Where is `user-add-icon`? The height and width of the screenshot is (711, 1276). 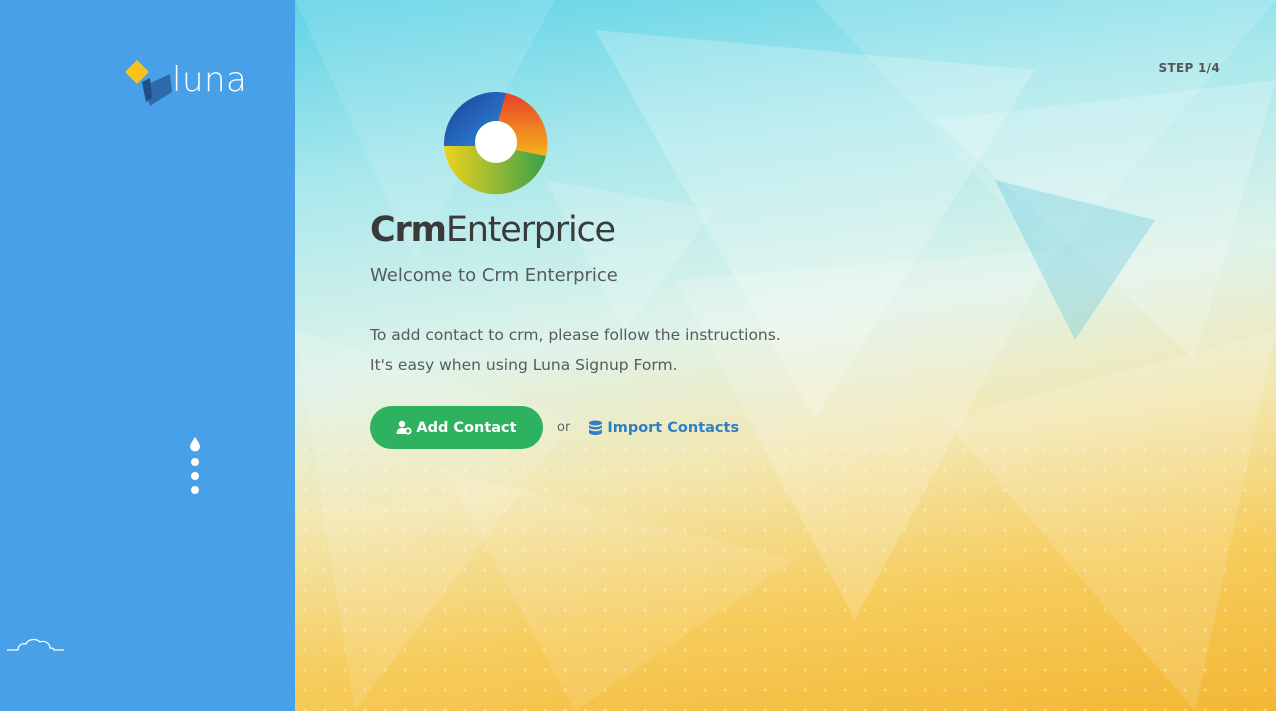
user-add-icon is located at coordinates (404, 427).